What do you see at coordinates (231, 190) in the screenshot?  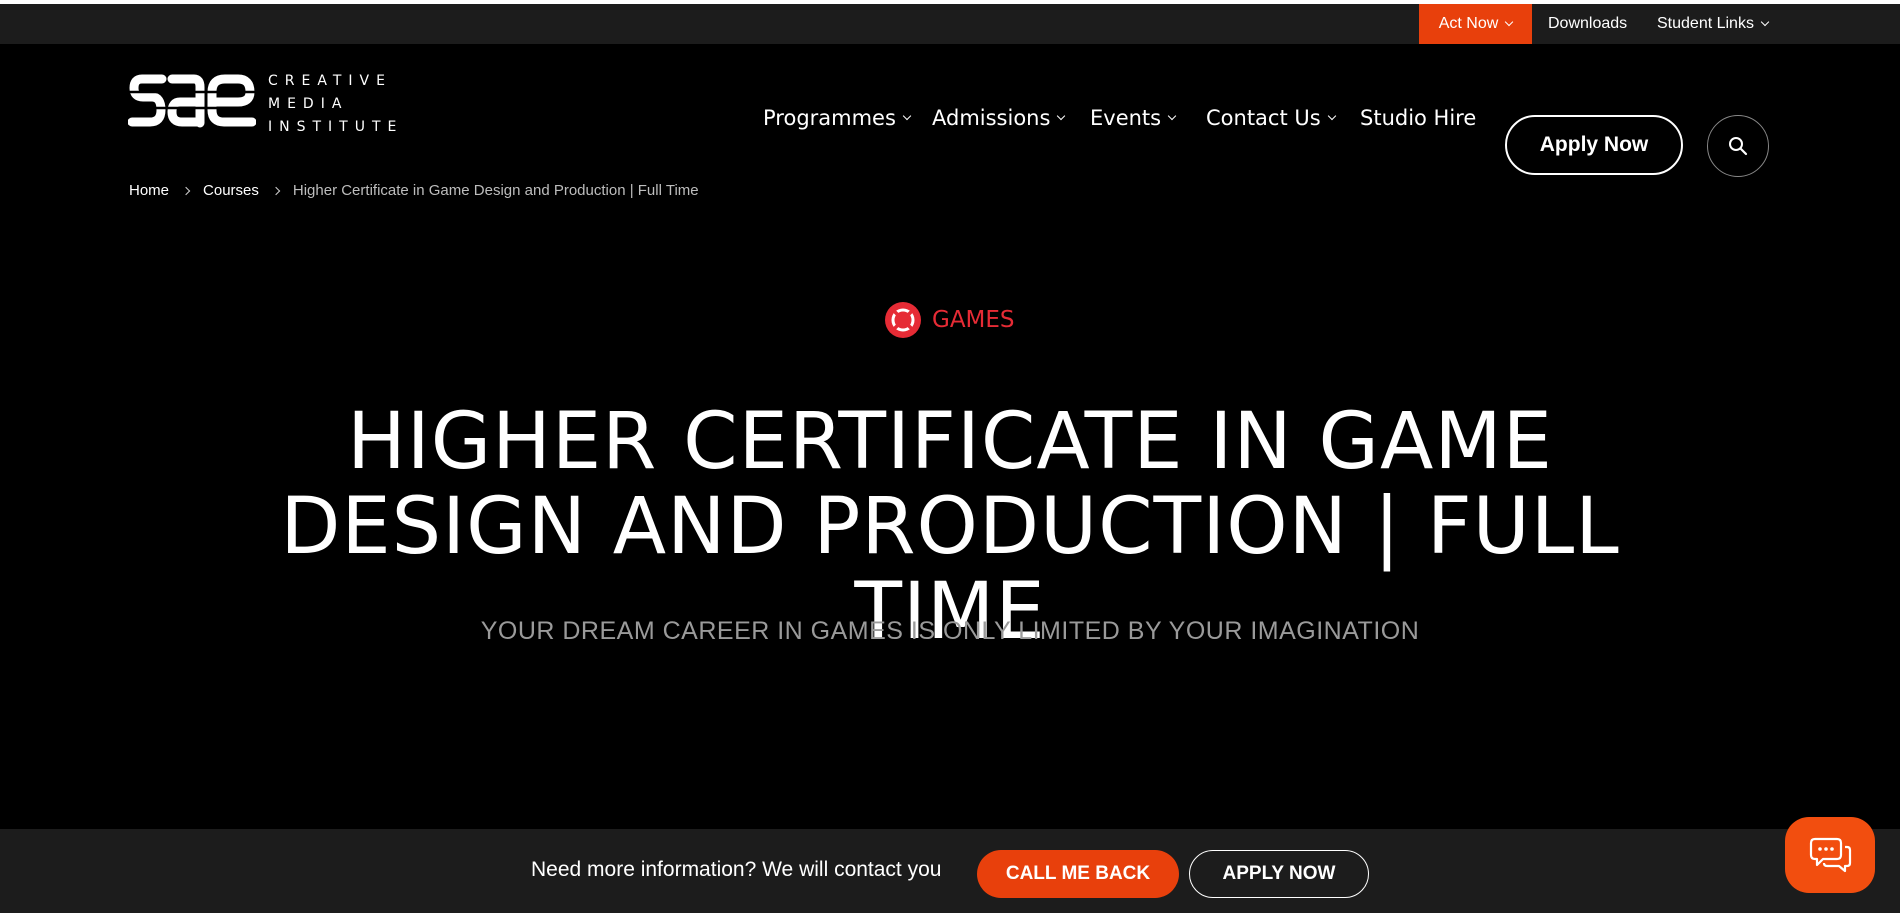 I see `breadcrumb-courses: Courses` at bounding box center [231, 190].